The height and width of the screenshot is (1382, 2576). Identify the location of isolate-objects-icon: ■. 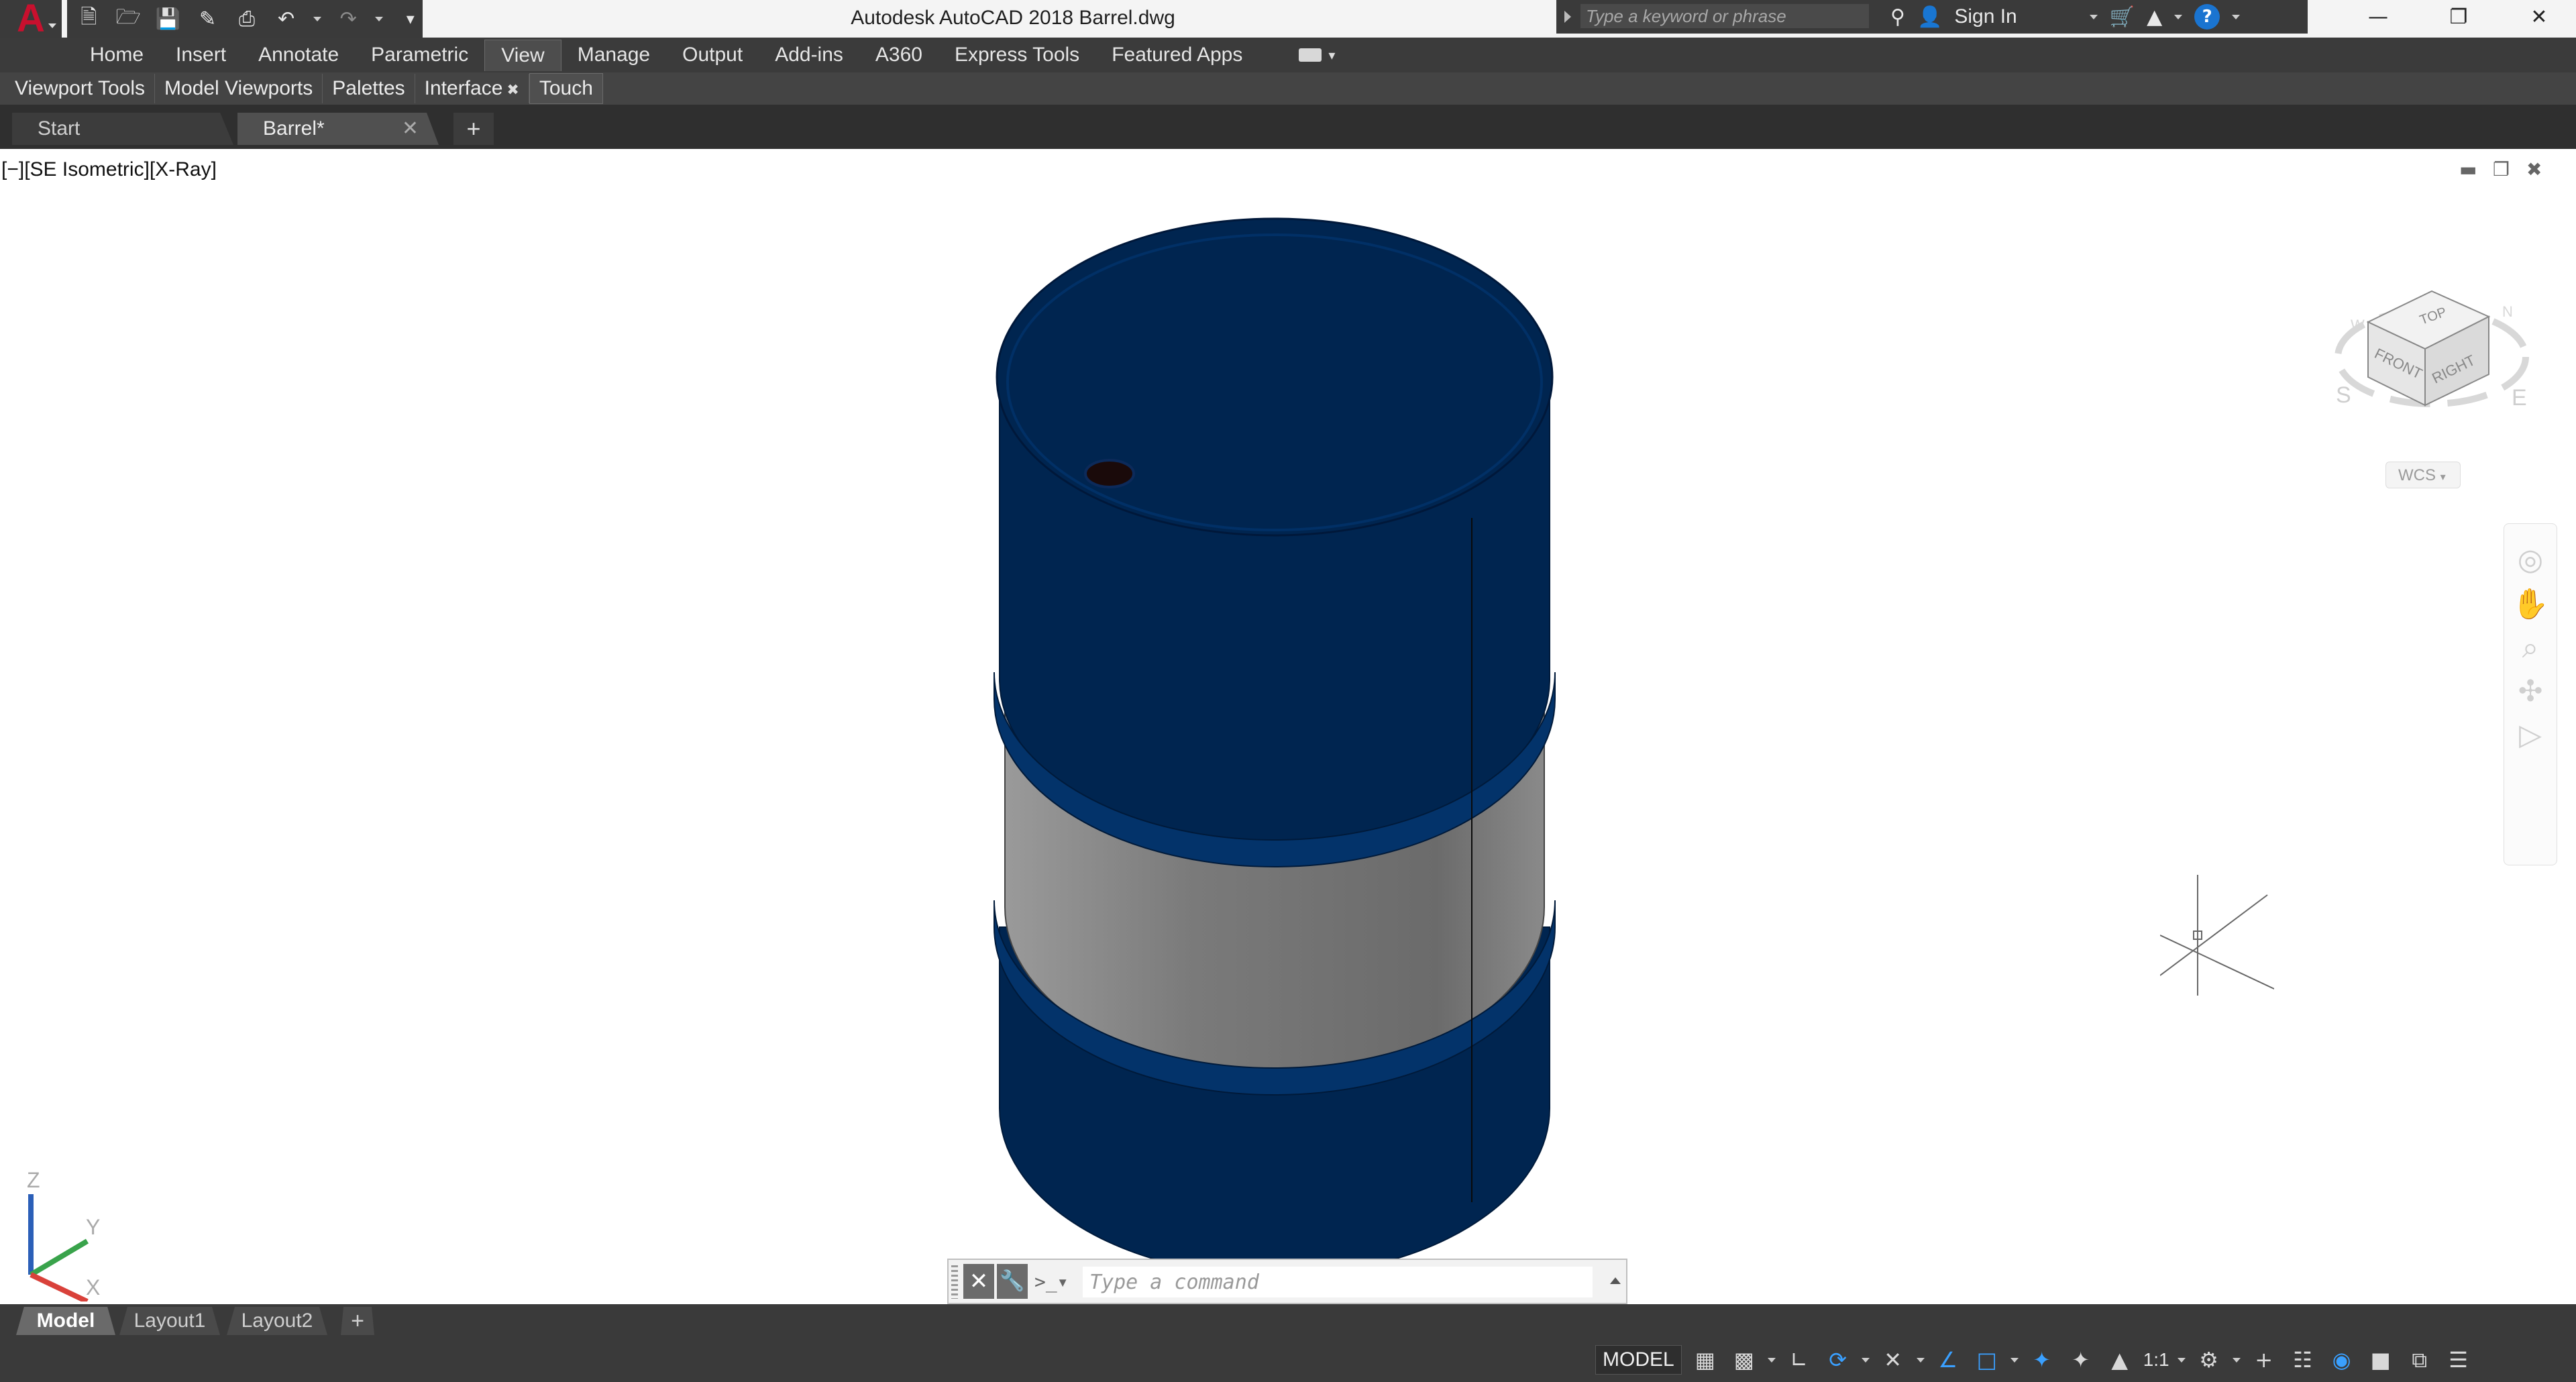
(2380, 1359).